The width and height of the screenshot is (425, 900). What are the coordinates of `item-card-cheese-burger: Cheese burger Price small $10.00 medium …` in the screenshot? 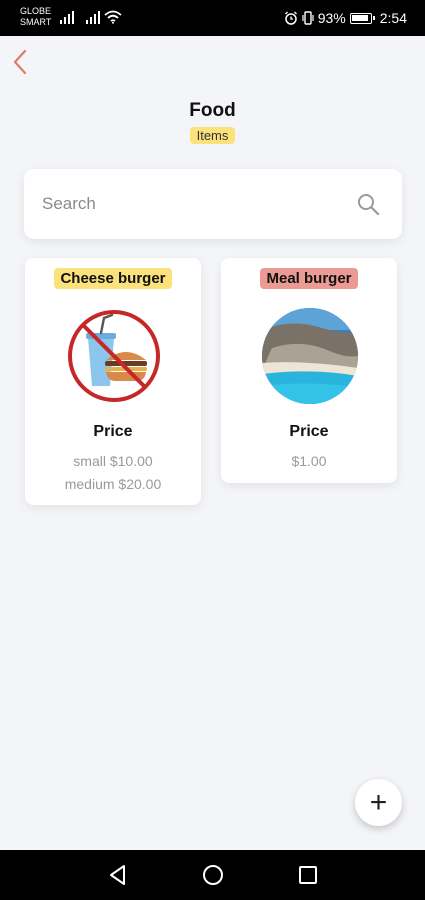 It's located at (113, 381).